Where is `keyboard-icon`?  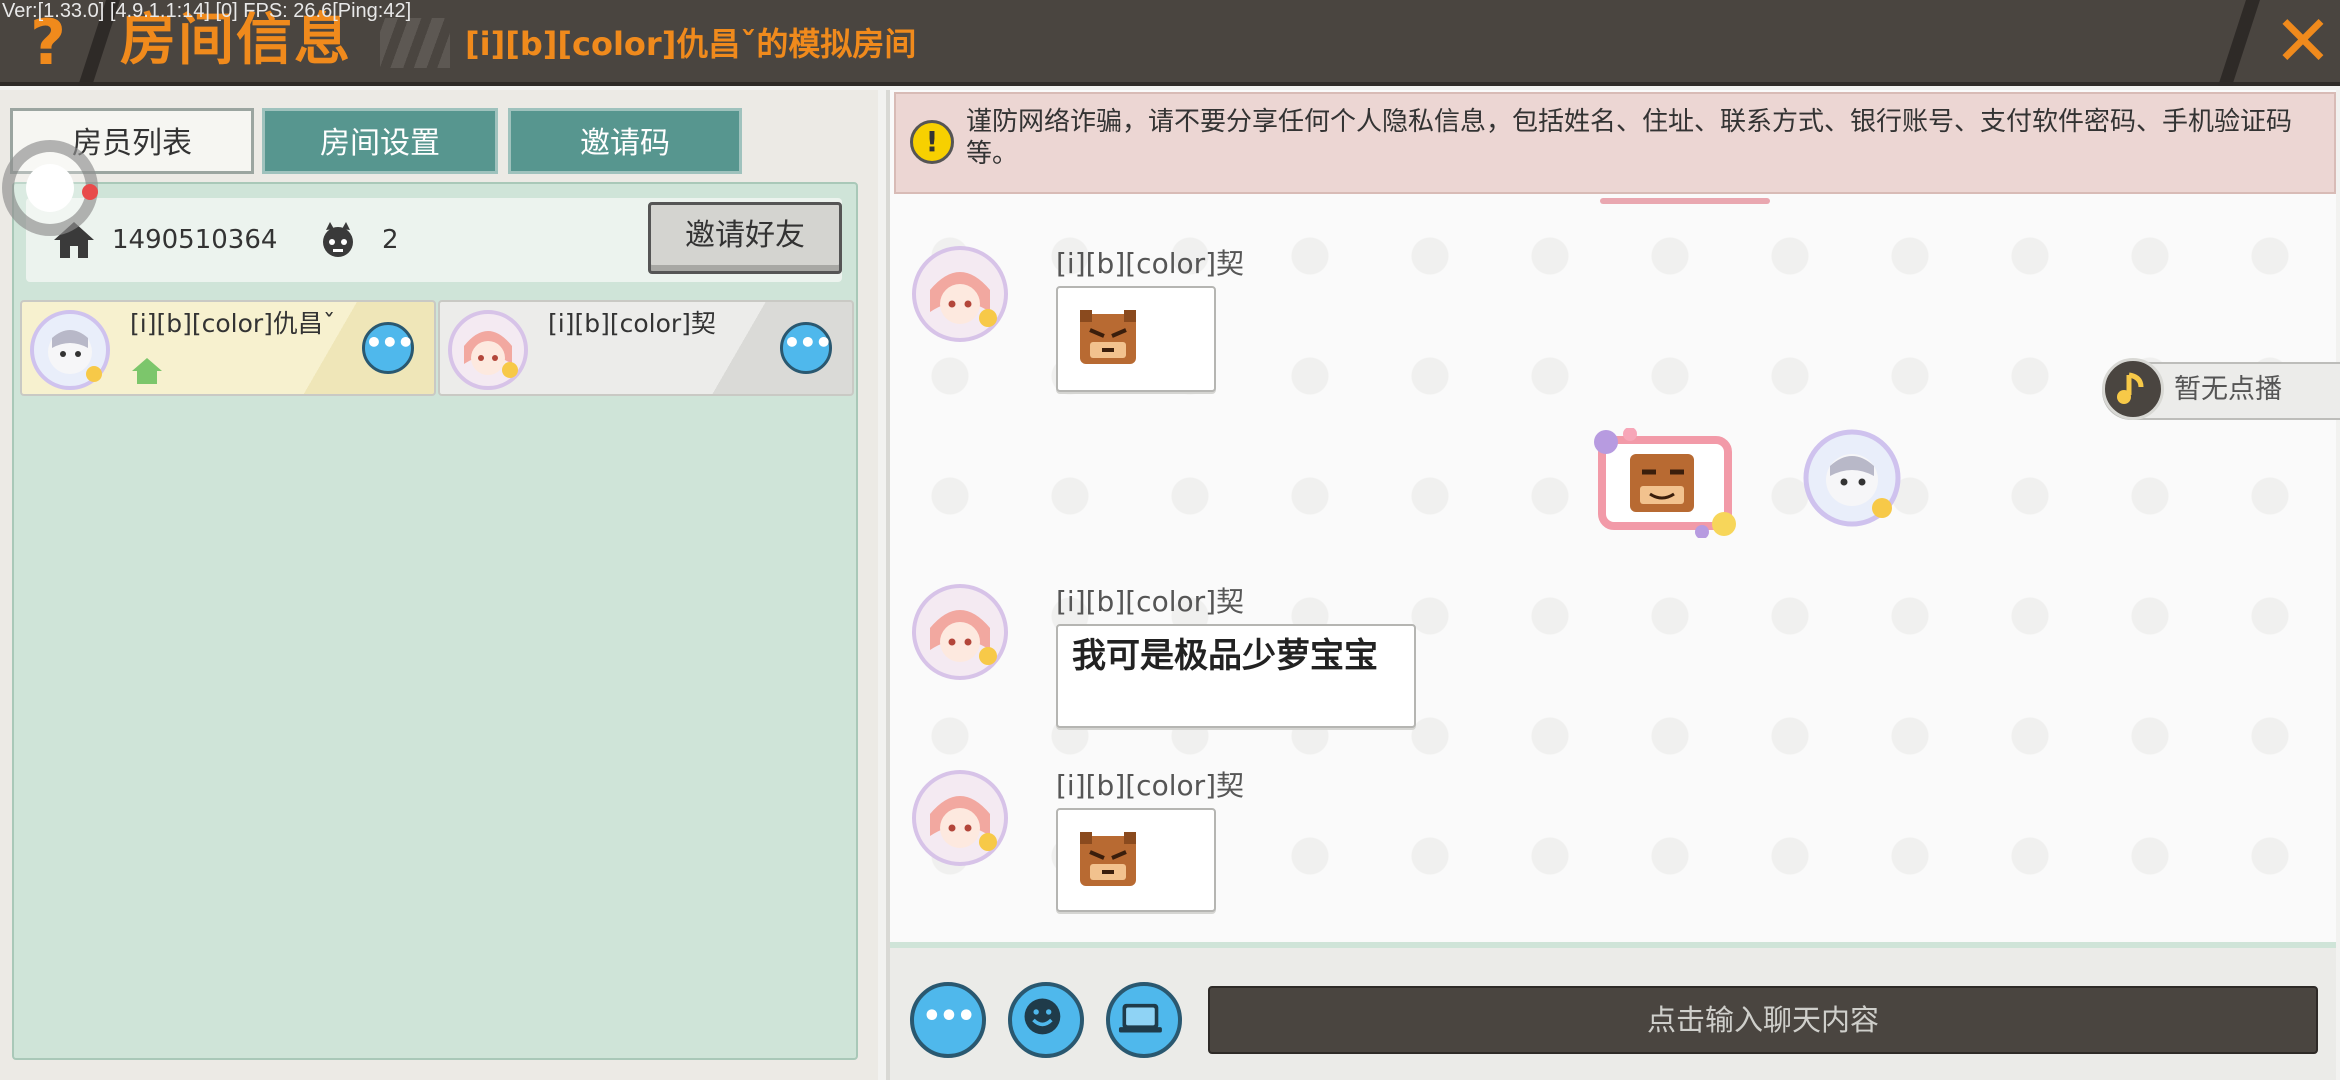 keyboard-icon is located at coordinates (1140, 1018).